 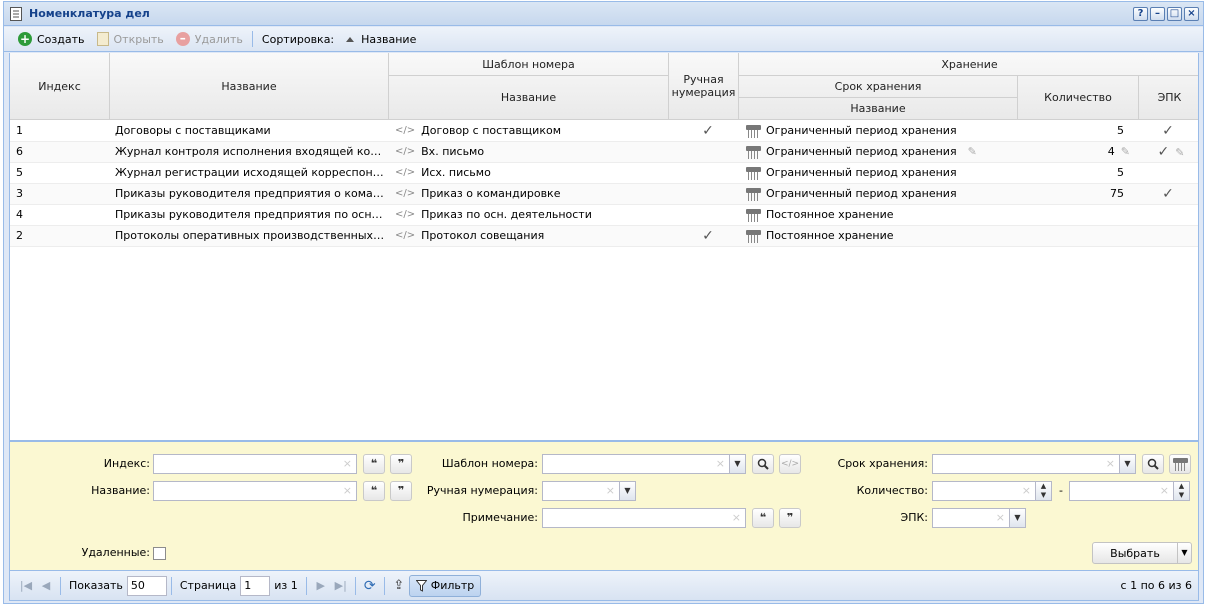 What do you see at coordinates (704, 86) in the screenshot?
I see `column-header-manual-numbering: Ручная нумерация` at bounding box center [704, 86].